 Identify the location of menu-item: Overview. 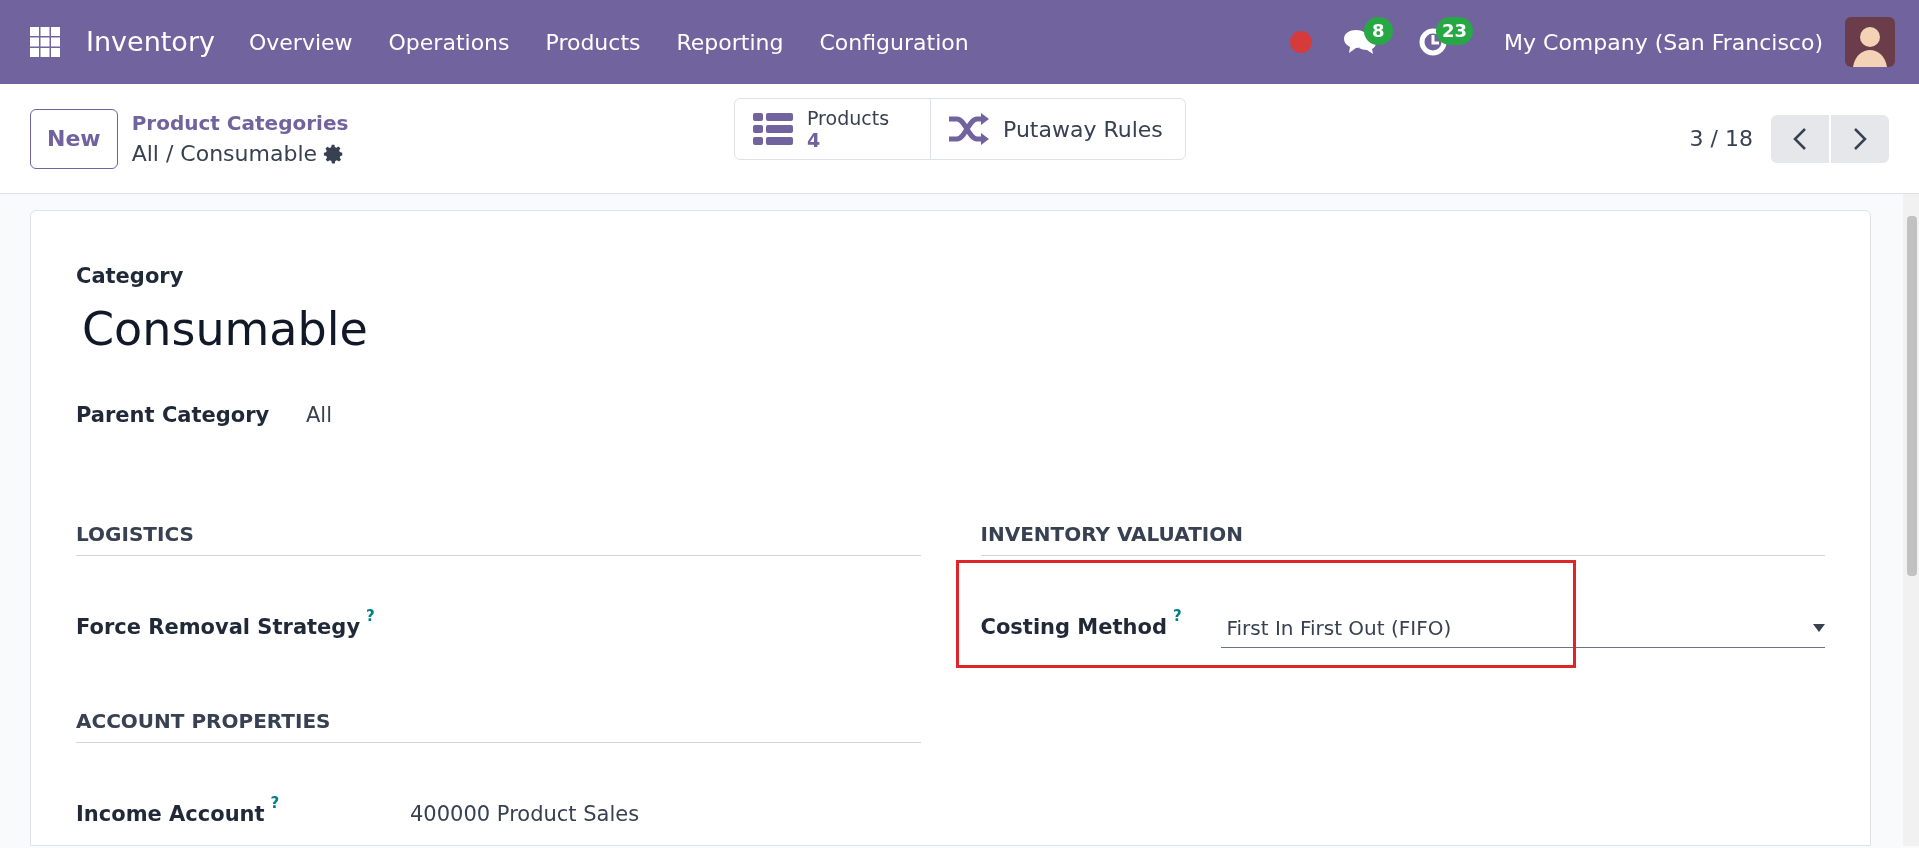
(300, 42).